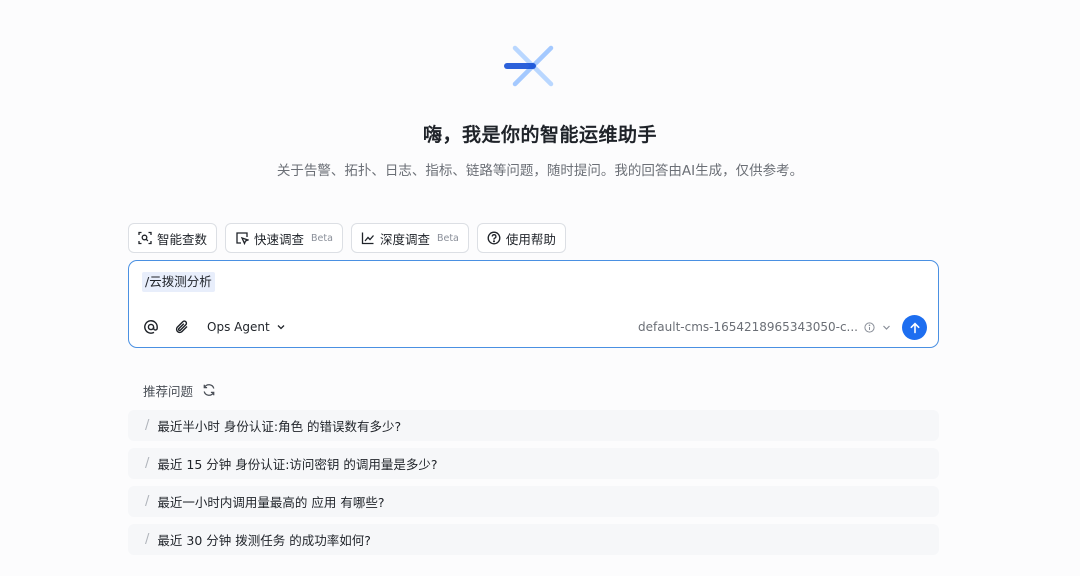 This screenshot has width=1080, height=576. Describe the element at coordinates (533, 425) in the screenshot. I see `recommended-question: / 最近半小时 身份认证:角色 的错误数有多少?` at that location.